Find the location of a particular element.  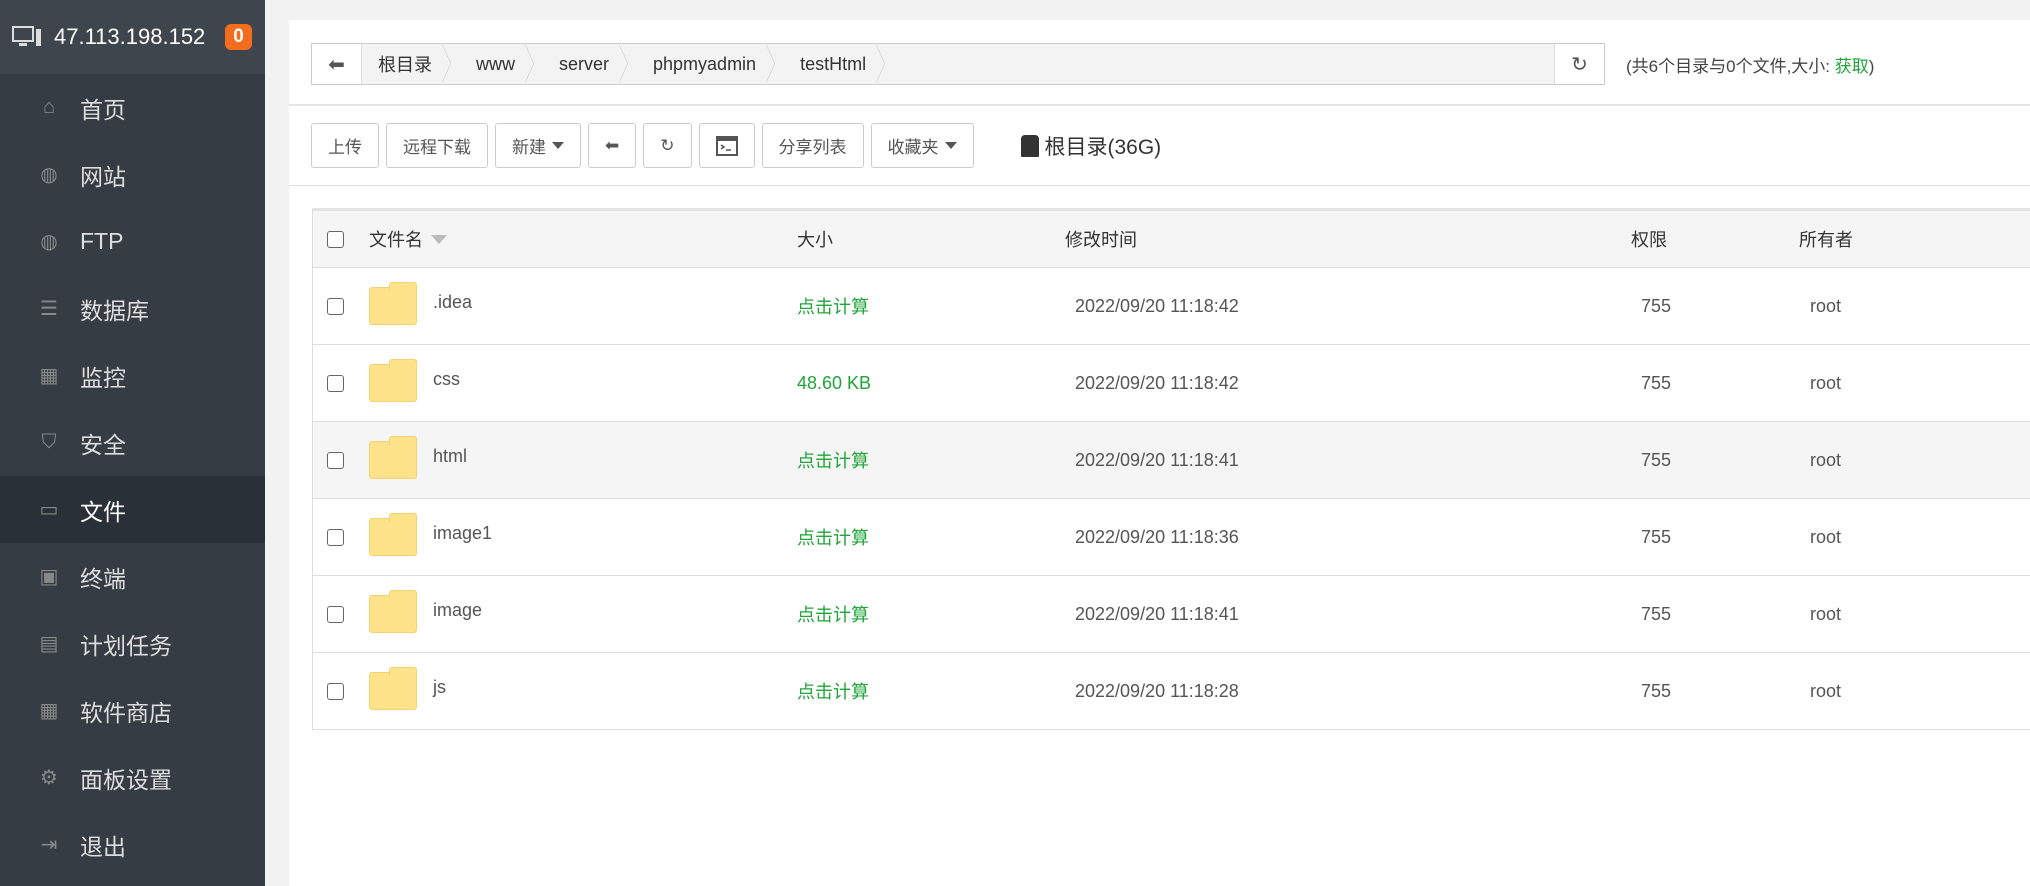

table-row: .idea 点击计算 2022/09/20 11:18:42 755 root is located at coordinates (1171, 305).